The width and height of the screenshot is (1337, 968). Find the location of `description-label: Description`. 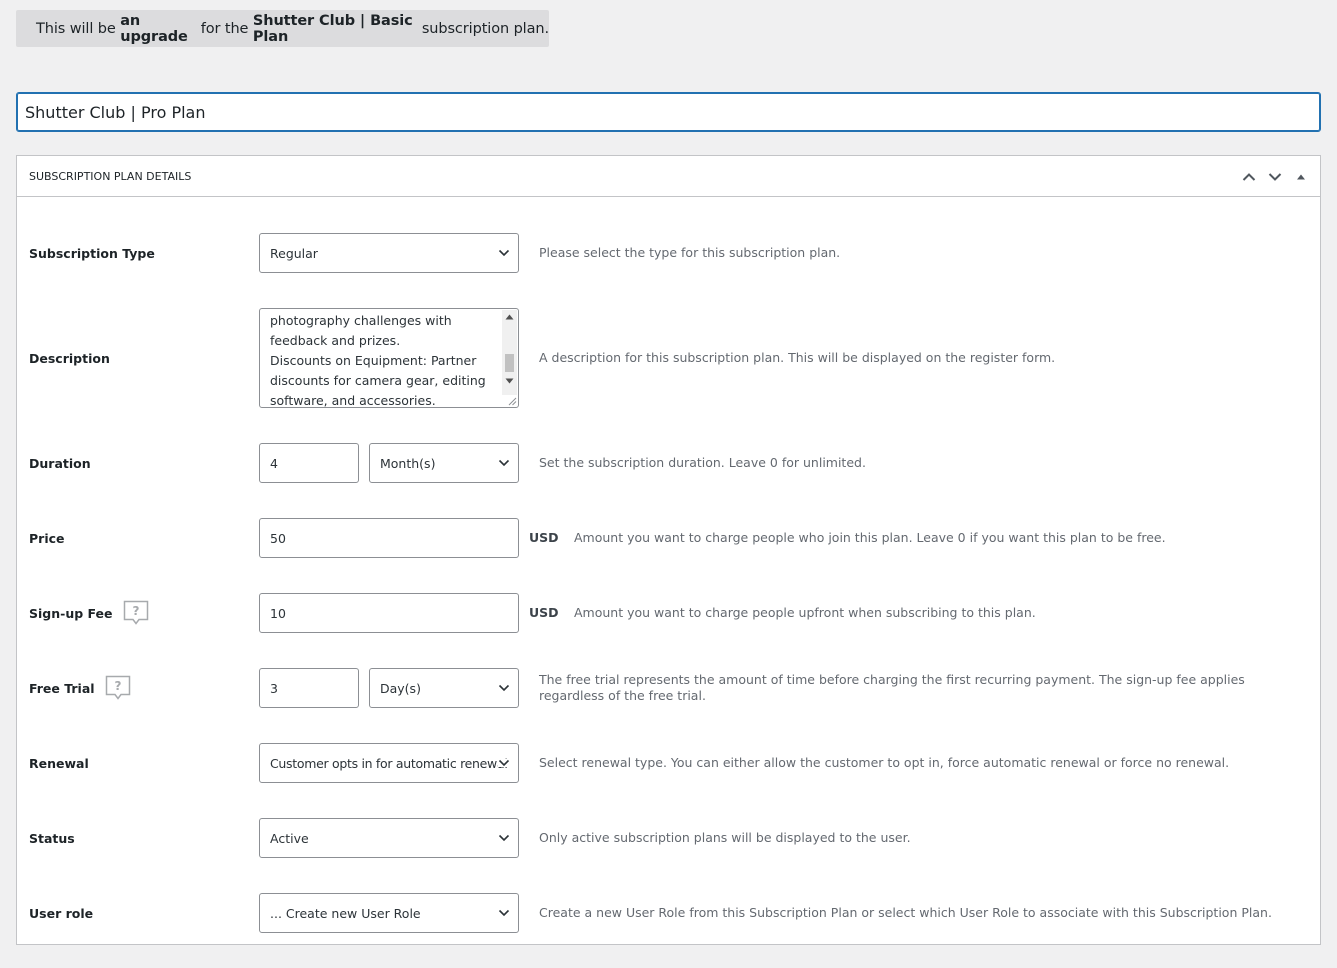

description-label: Description is located at coordinates (69, 358).